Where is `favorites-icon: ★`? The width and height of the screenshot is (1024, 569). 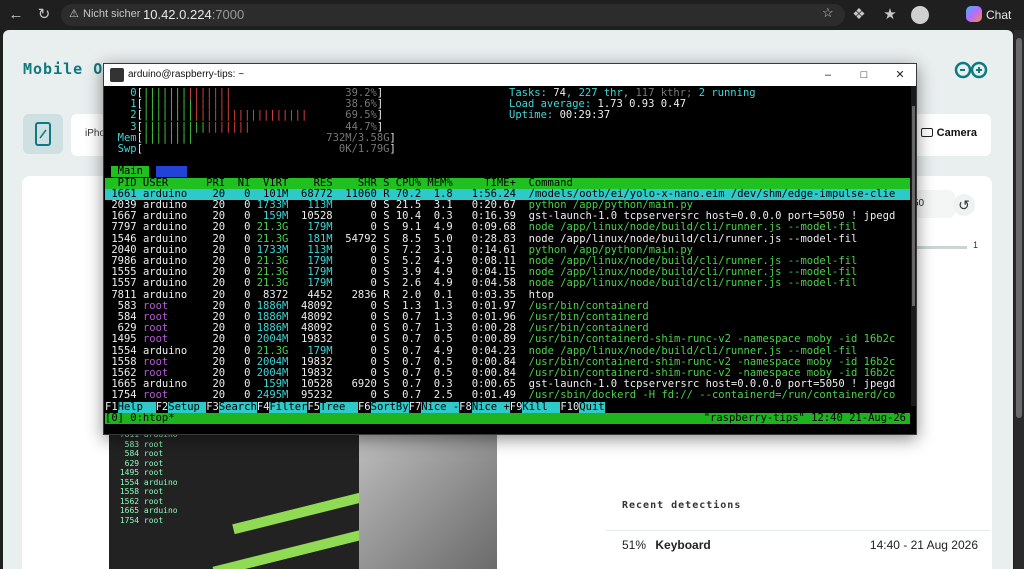
favorites-icon: ★ is located at coordinates (890, 15).